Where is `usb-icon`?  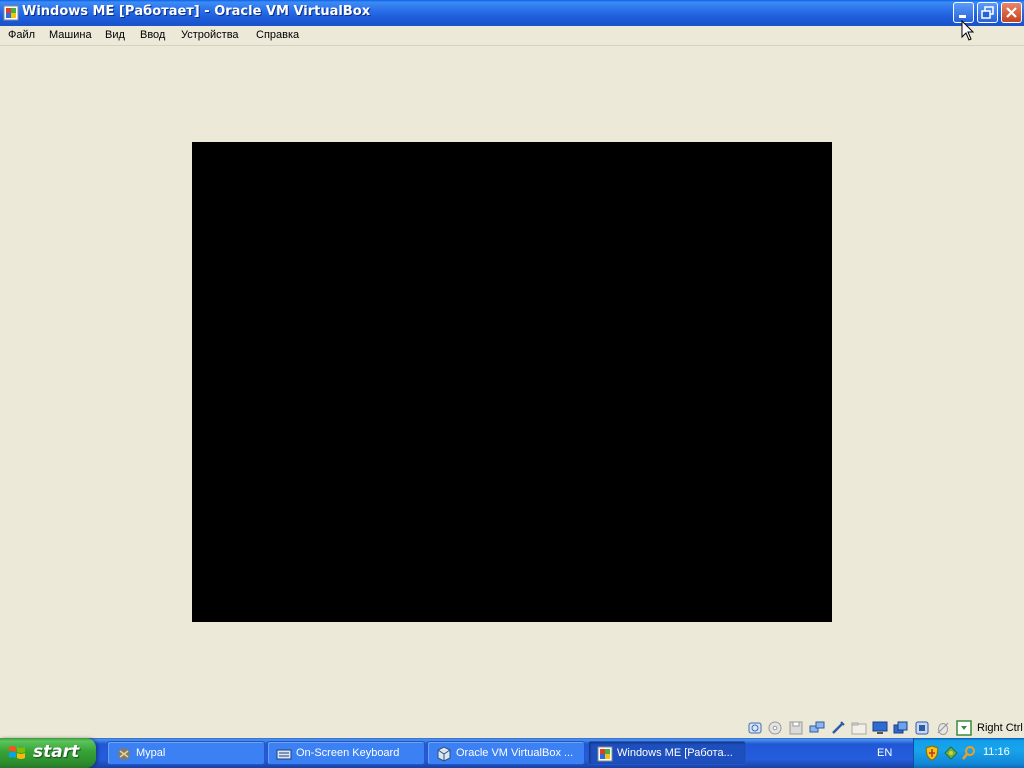 usb-icon is located at coordinates (838, 728).